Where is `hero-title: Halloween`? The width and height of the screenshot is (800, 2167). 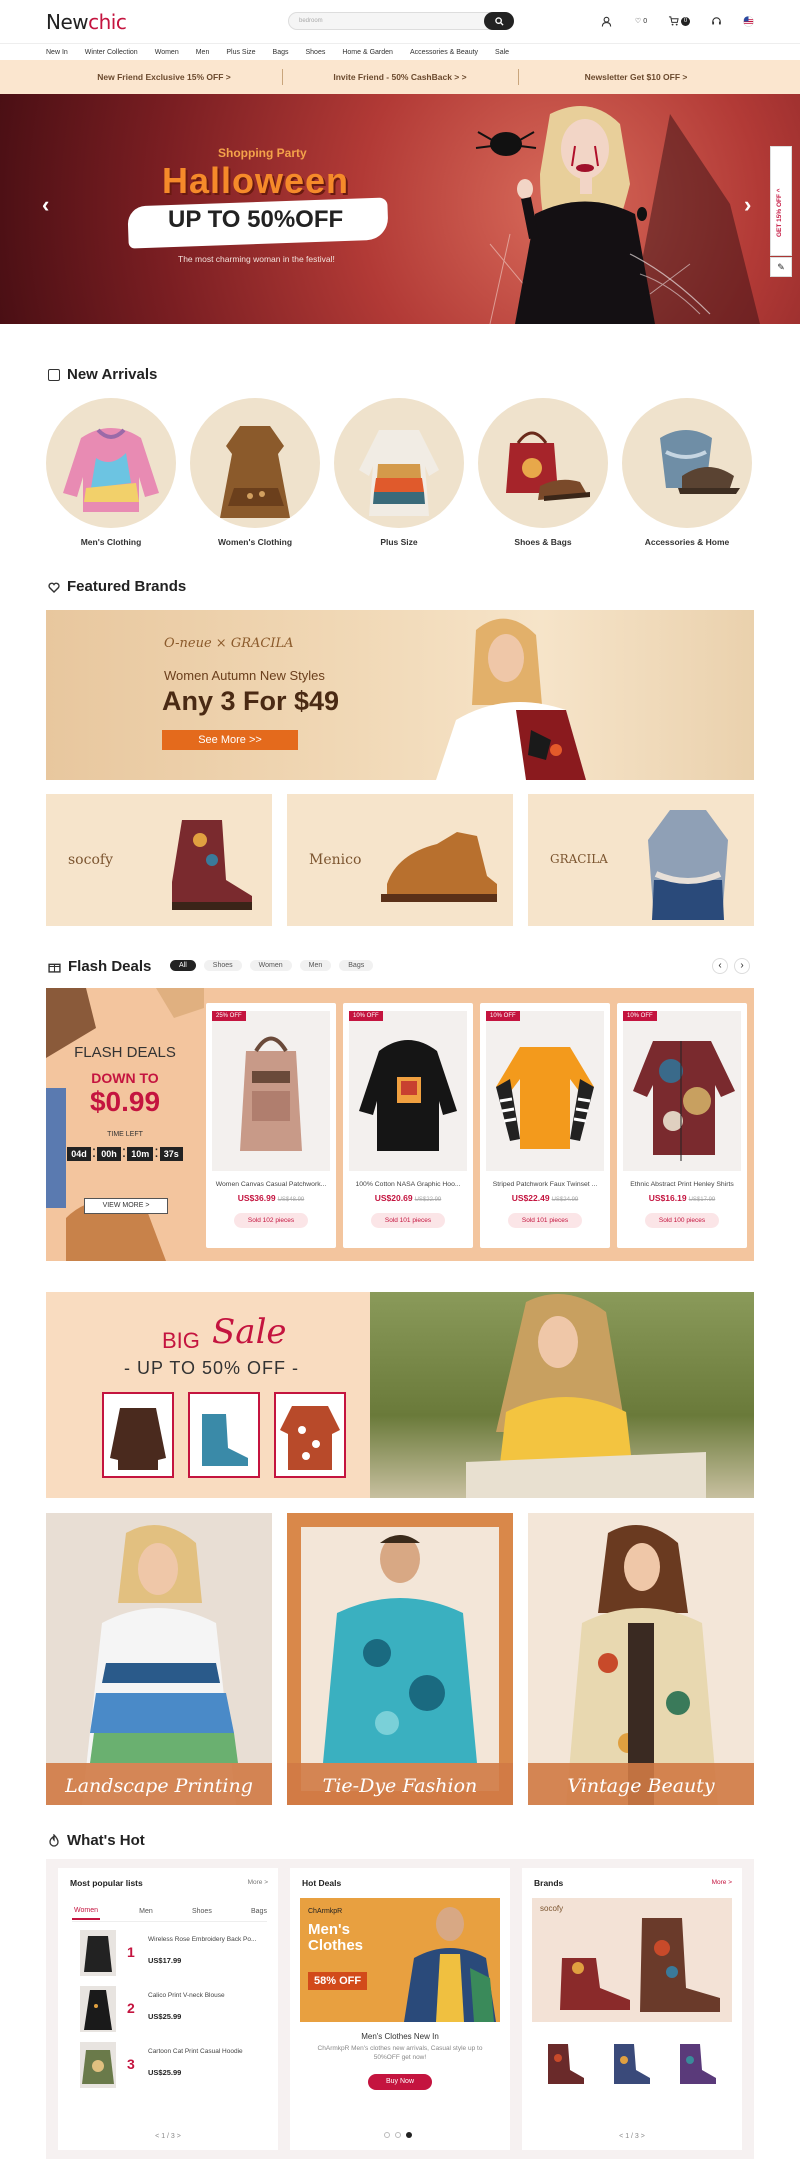 hero-title: Halloween is located at coordinates (256, 180).